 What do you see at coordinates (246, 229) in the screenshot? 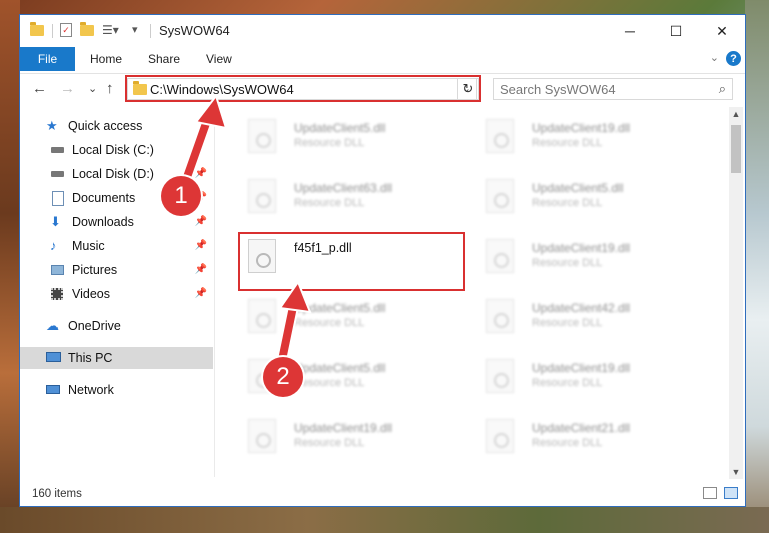
I see `annotation-overlay` at bounding box center [246, 229].